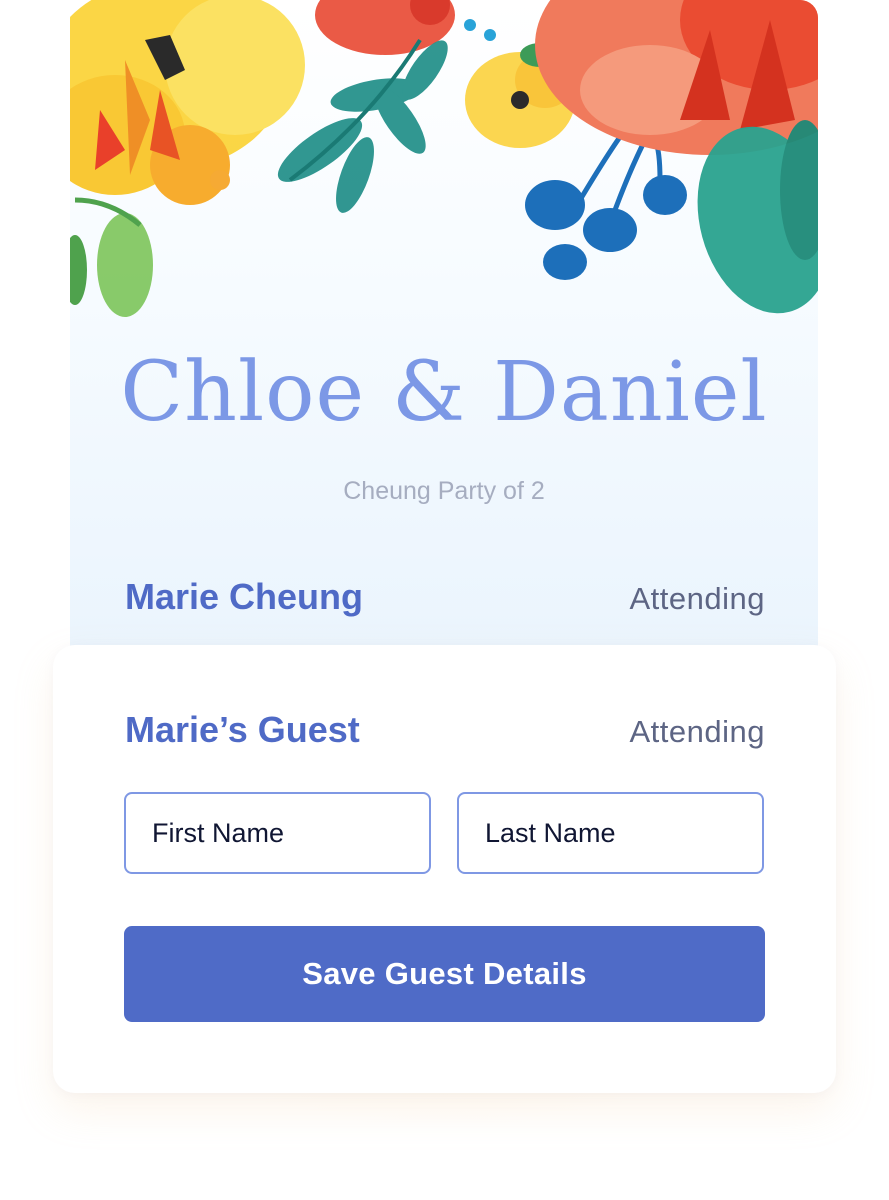 The height and width of the screenshot is (1200, 889). I want to click on guest-name: Marie Cheung, so click(244, 596).